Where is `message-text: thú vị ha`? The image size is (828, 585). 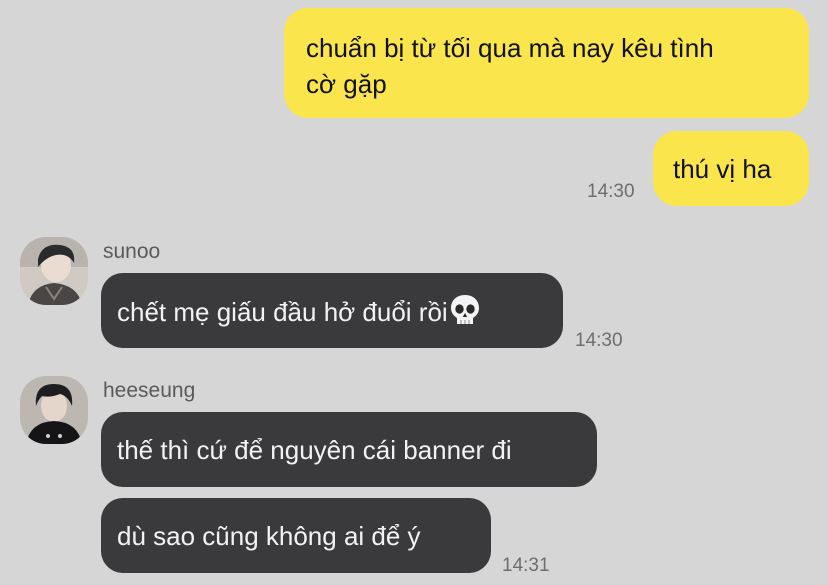 message-text: thú vị ha is located at coordinates (722, 169).